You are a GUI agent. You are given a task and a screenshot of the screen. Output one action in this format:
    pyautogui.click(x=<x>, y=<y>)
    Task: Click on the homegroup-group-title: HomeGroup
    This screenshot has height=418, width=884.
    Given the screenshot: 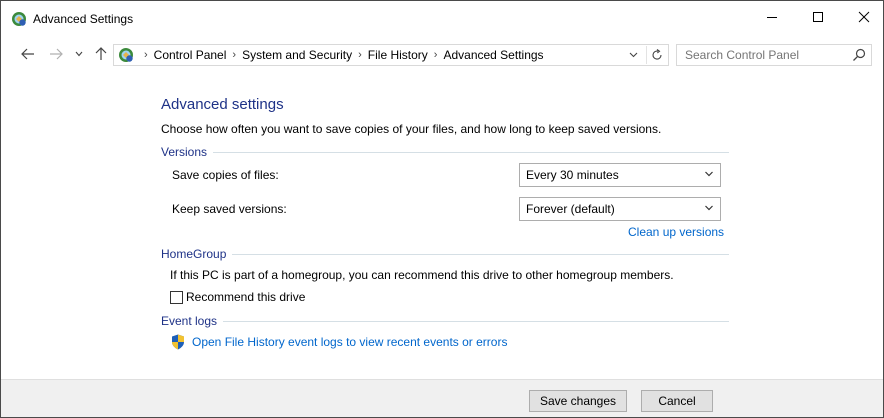 What is the action you would take?
    pyautogui.click(x=194, y=254)
    